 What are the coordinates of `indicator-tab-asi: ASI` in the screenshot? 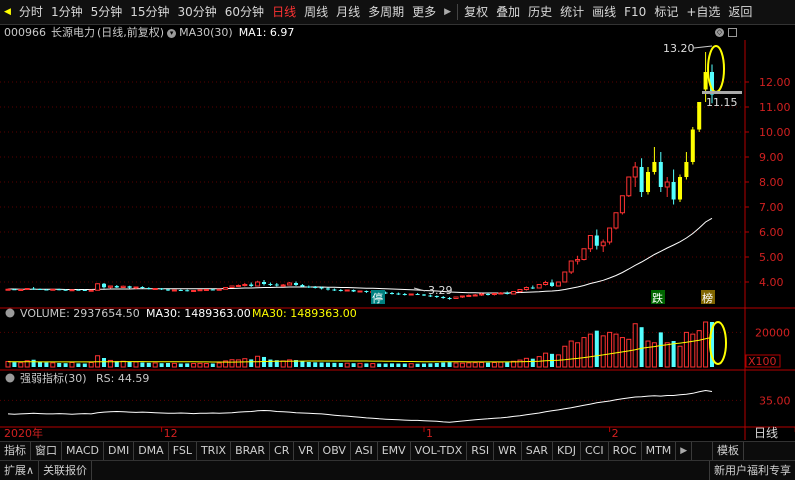 It's located at (364, 451).